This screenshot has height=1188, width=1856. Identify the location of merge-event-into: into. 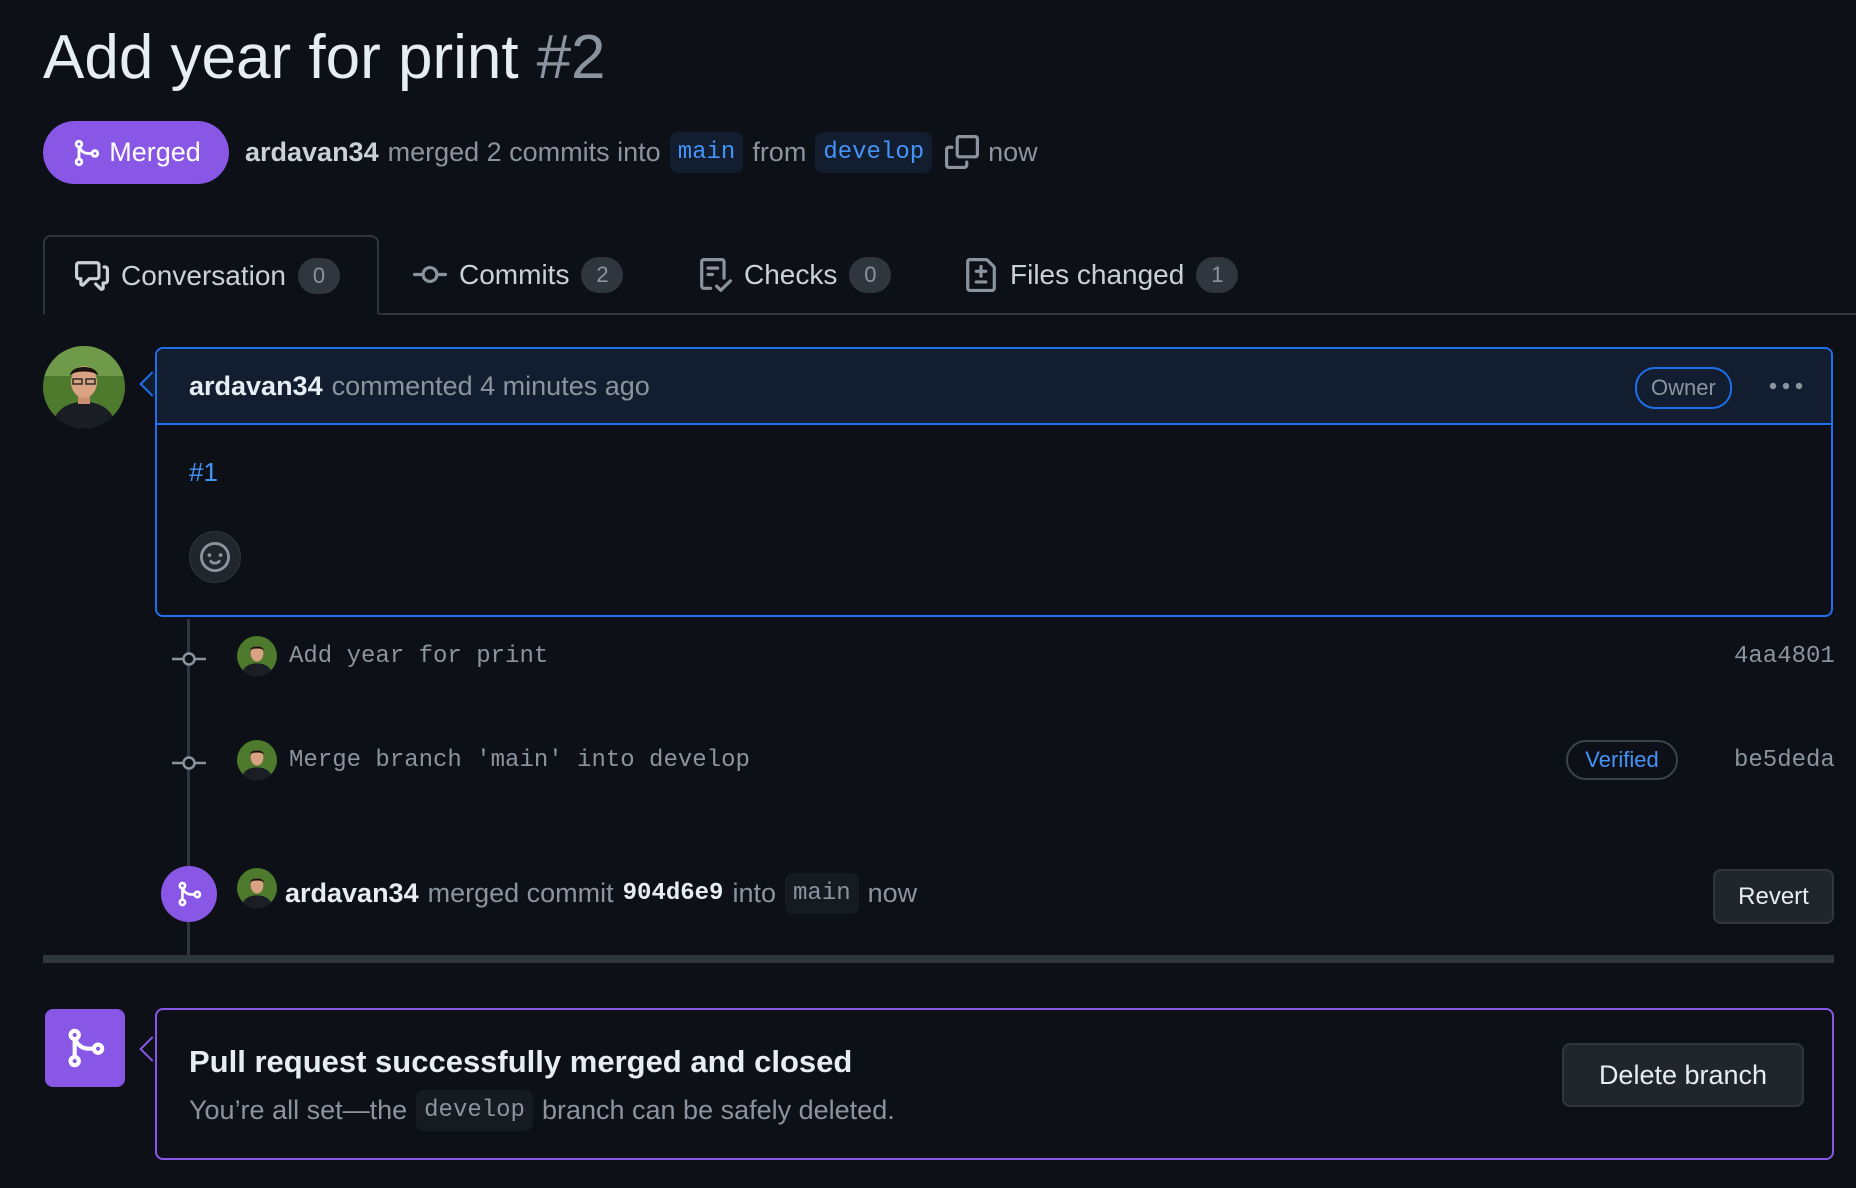
(754, 892).